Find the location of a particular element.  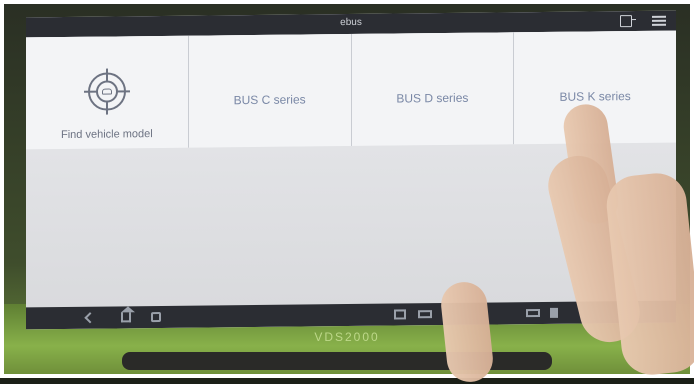

tile-label: Find vehicle model is located at coordinates (107, 135).